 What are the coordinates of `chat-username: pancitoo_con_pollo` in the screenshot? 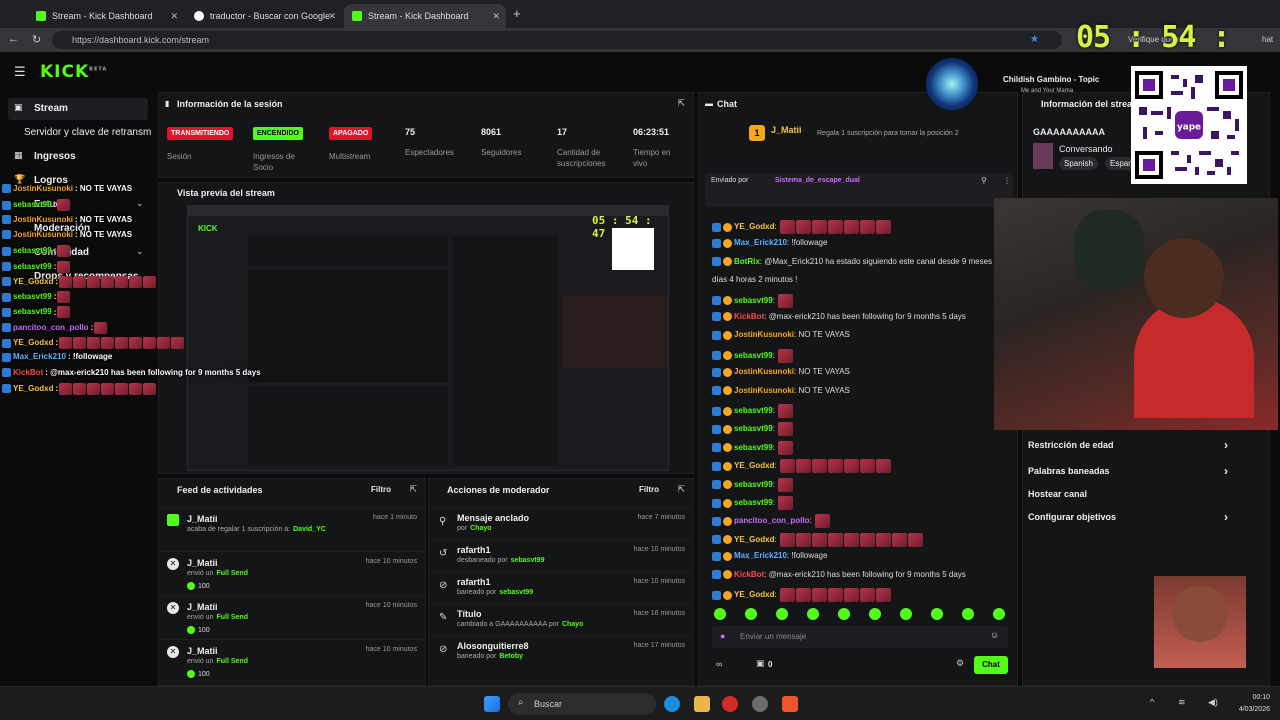 It's located at (772, 521).